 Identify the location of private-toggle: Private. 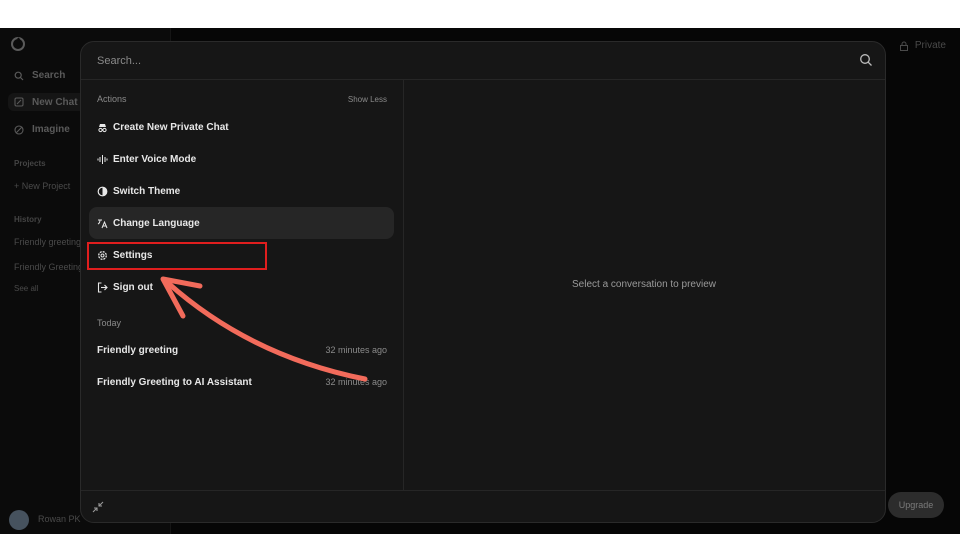
(922, 45).